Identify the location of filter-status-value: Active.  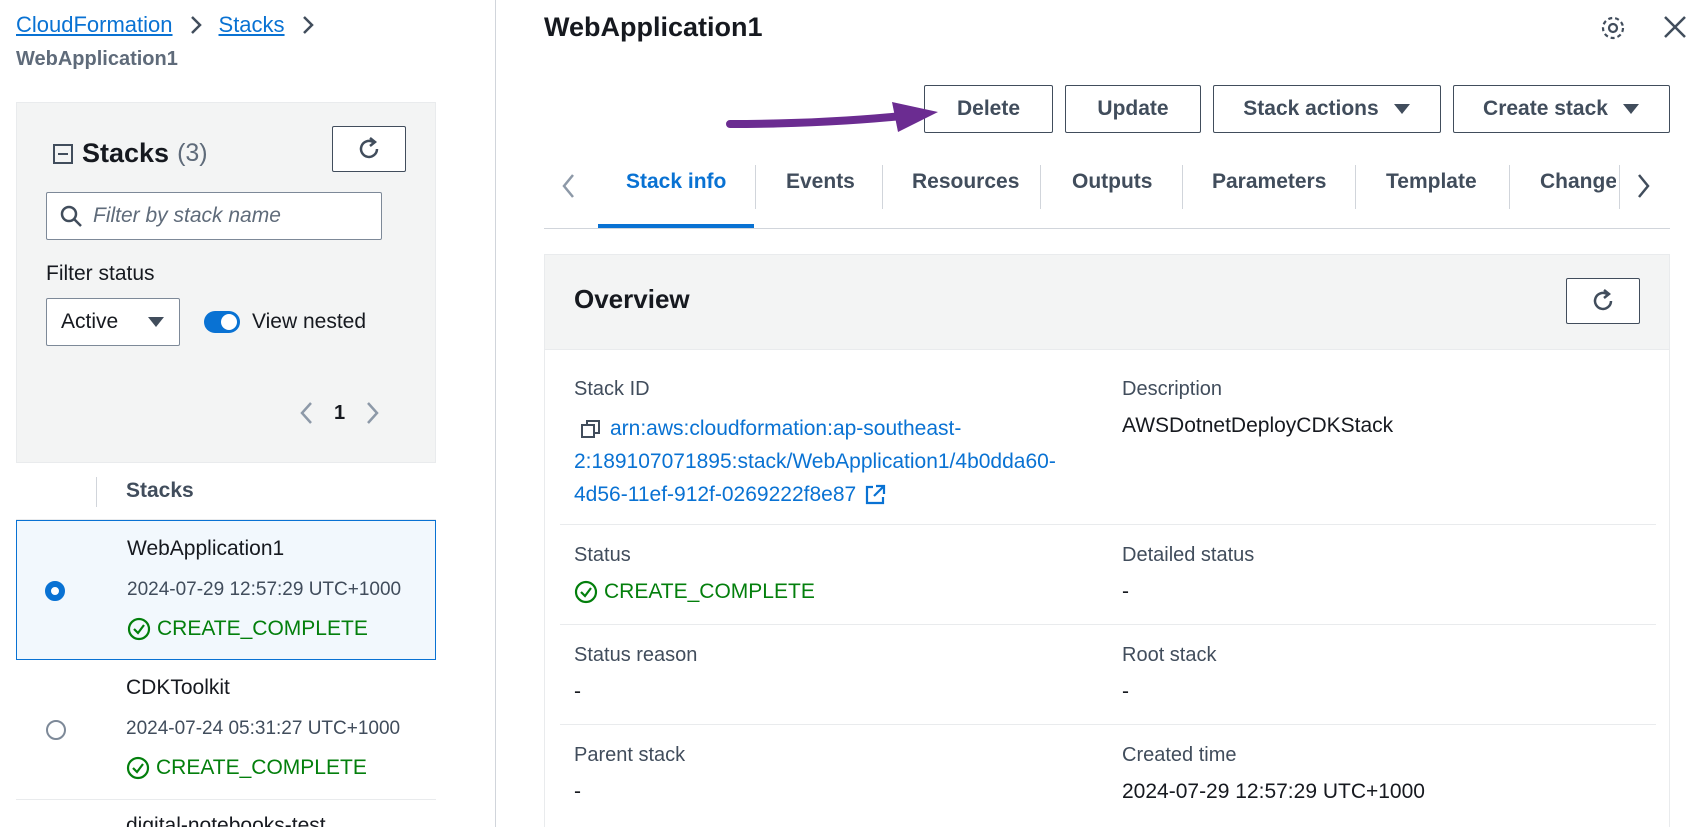
(90, 321).